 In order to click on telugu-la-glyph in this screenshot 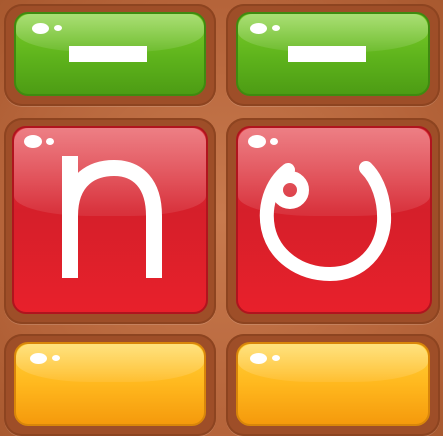, I will do `click(325, 221)`.